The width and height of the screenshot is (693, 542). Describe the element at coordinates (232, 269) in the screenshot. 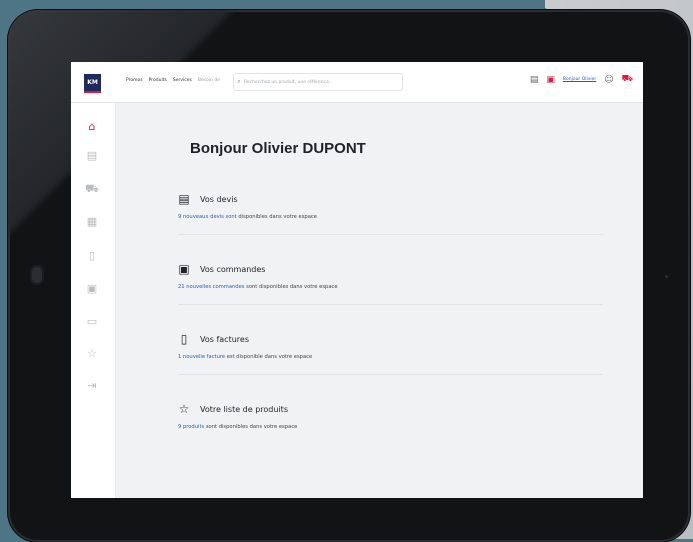

I see `section-title: Vos commandes` at that location.